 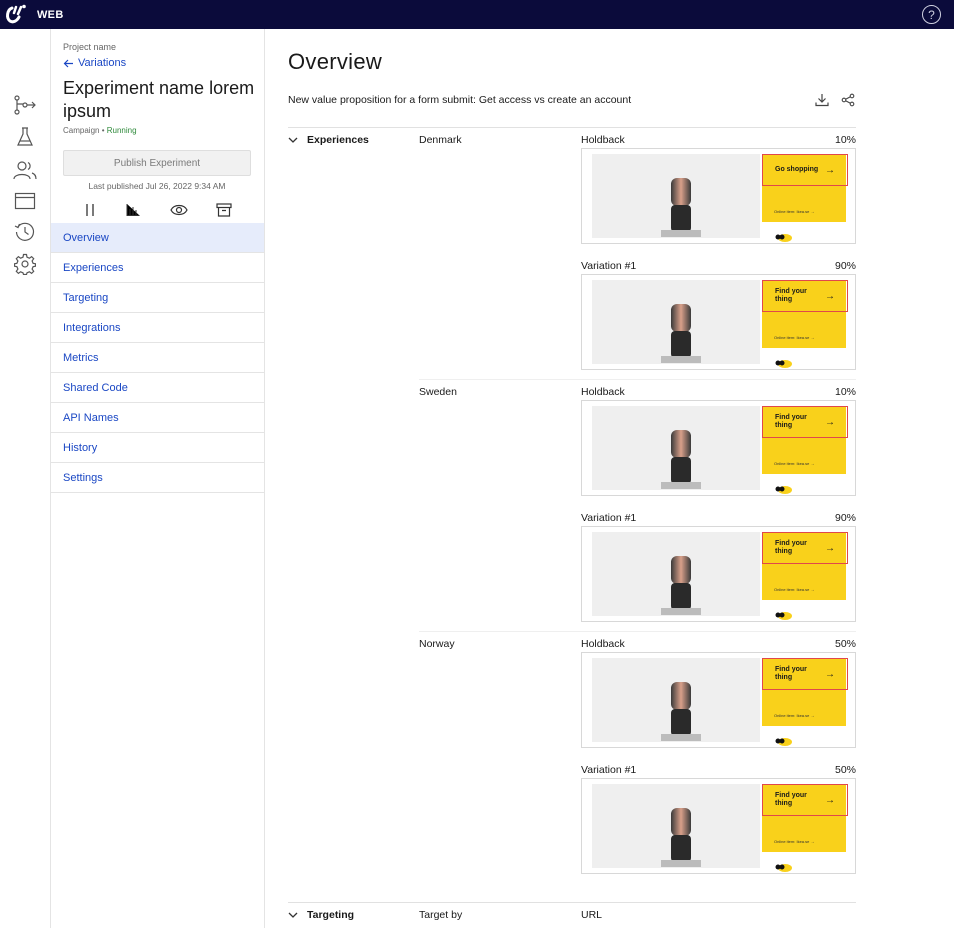 What do you see at coordinates (321, 915) in the screenshot?
I see `targeting-toggle: Targeting` at bounding box center [321, 915].